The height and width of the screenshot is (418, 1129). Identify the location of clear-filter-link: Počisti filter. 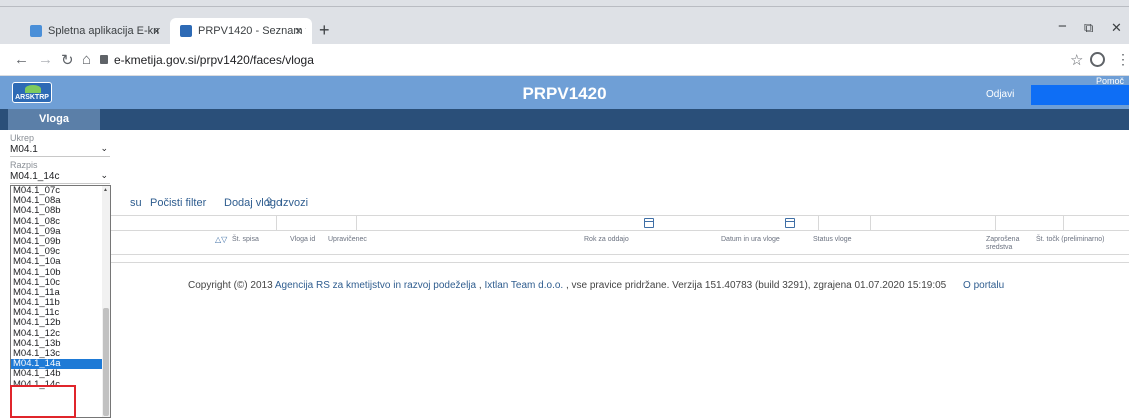
(178, 203).